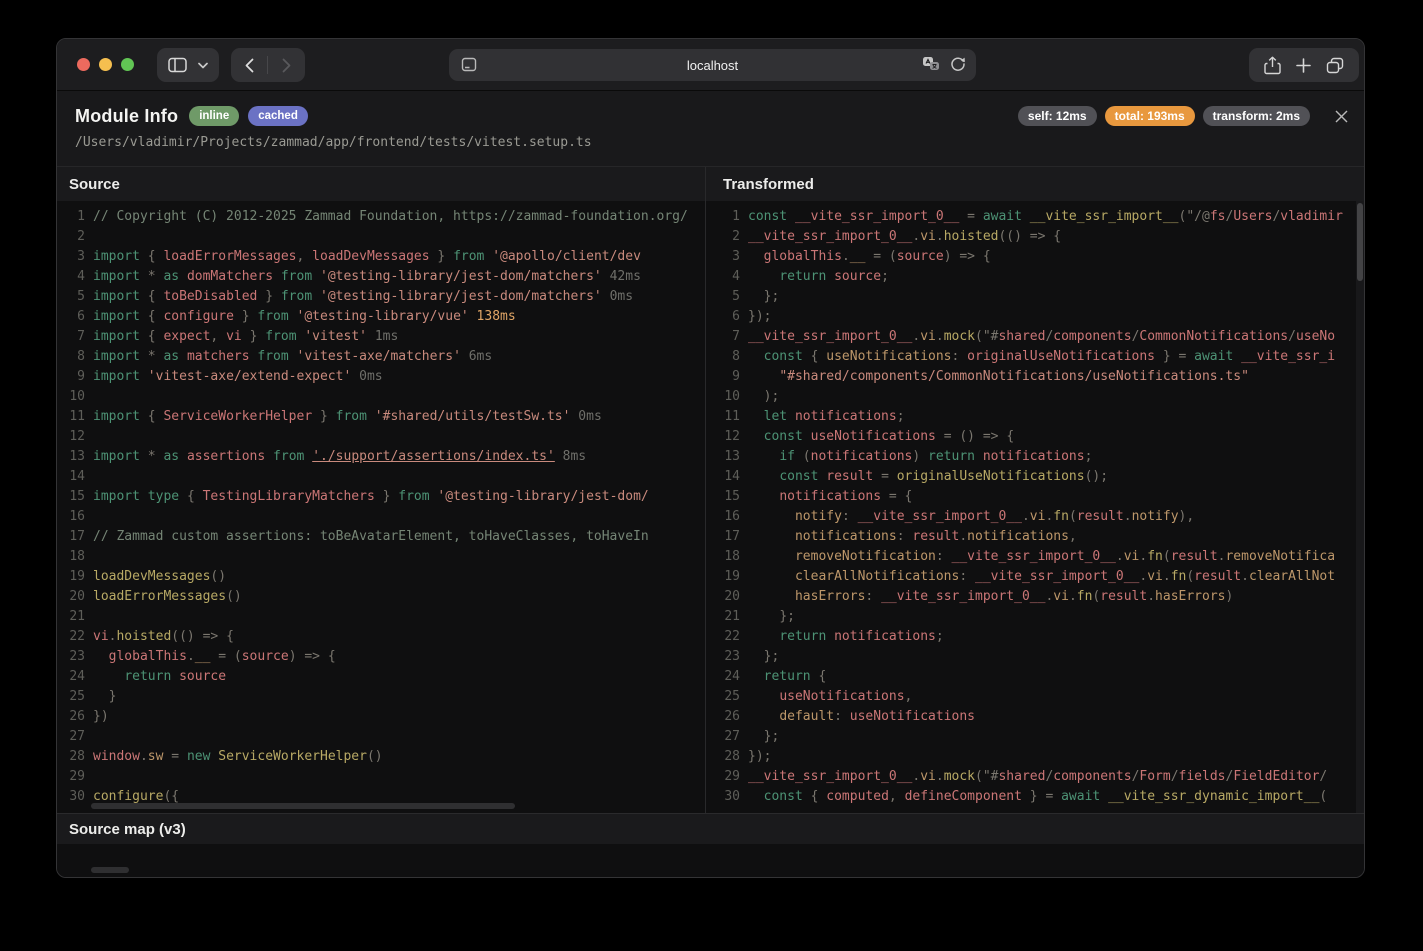  I want to click on new-tab-icon, so click(1303, 65).